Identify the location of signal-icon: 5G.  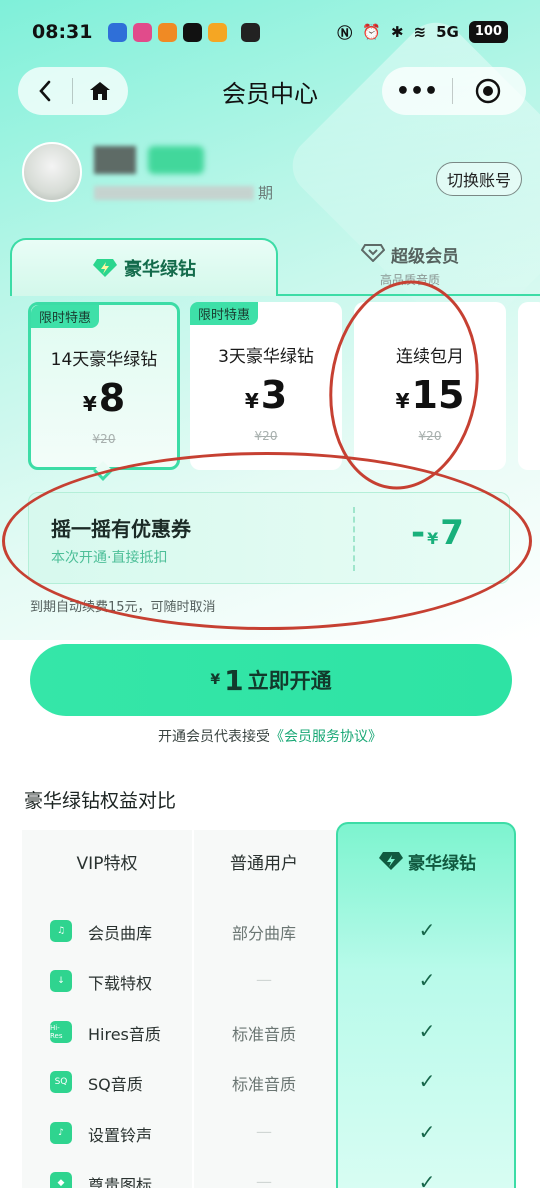
(447, 32).